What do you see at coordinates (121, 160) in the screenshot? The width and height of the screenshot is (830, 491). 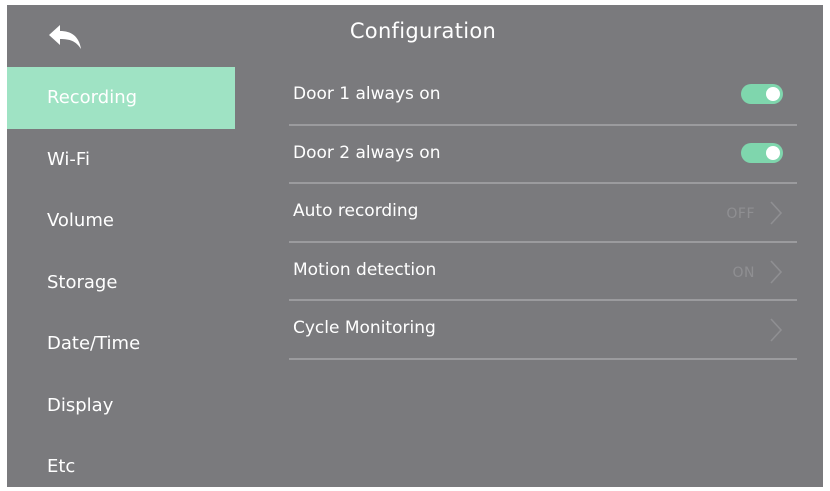 I see `sidebar-item-wifi: Wi-Fi` at bounding box center [121, 160].